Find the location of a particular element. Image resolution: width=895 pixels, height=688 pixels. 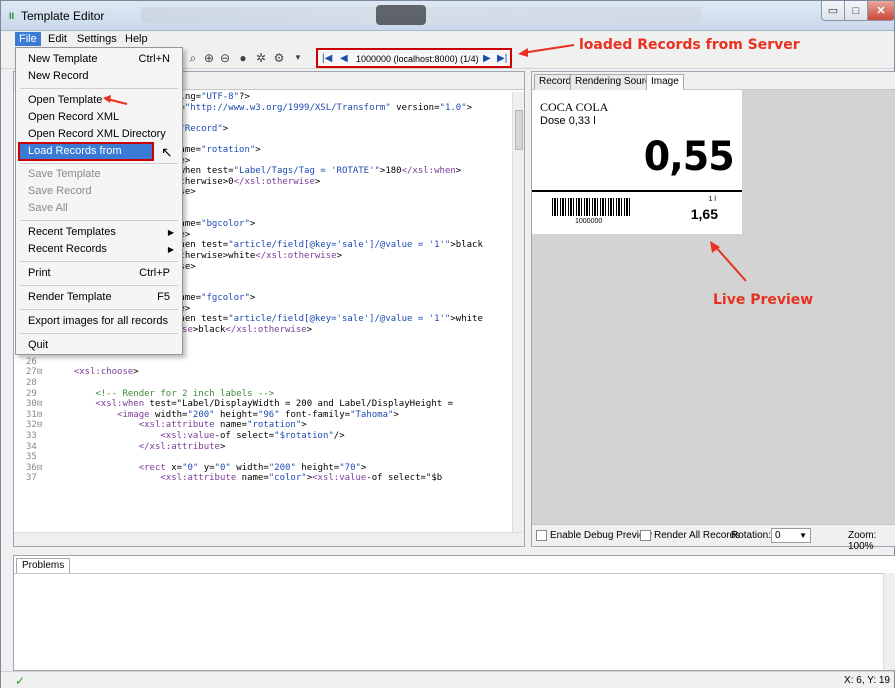

line-number: 27⊟ is located at coordinates (34, 372).